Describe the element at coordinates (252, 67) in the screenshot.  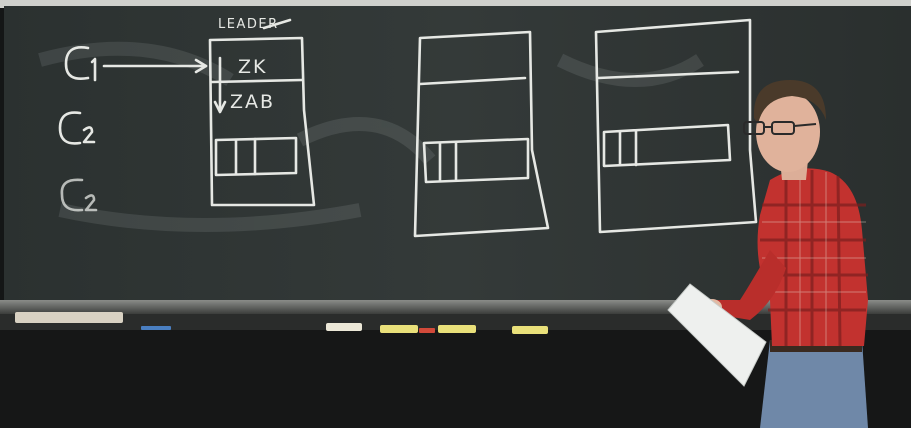
I see `leader-zk-label: ZK` at that location.